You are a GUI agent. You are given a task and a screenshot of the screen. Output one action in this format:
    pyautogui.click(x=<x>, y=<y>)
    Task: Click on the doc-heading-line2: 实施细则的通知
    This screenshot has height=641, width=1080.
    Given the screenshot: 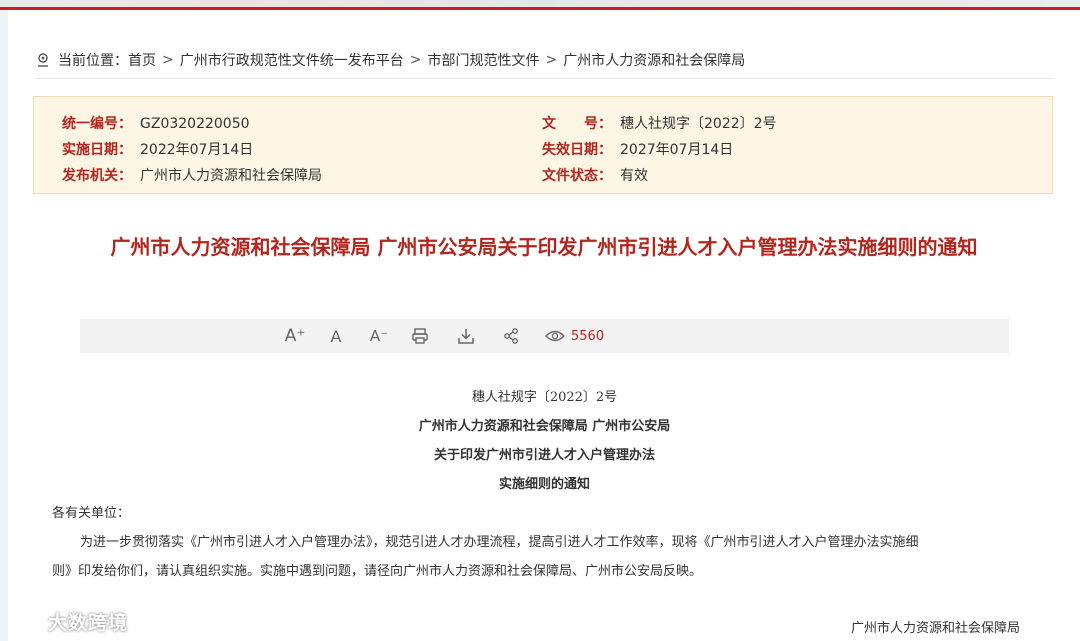 What is the action you would take?
    pyautogui.click(x=544, y=484)
    